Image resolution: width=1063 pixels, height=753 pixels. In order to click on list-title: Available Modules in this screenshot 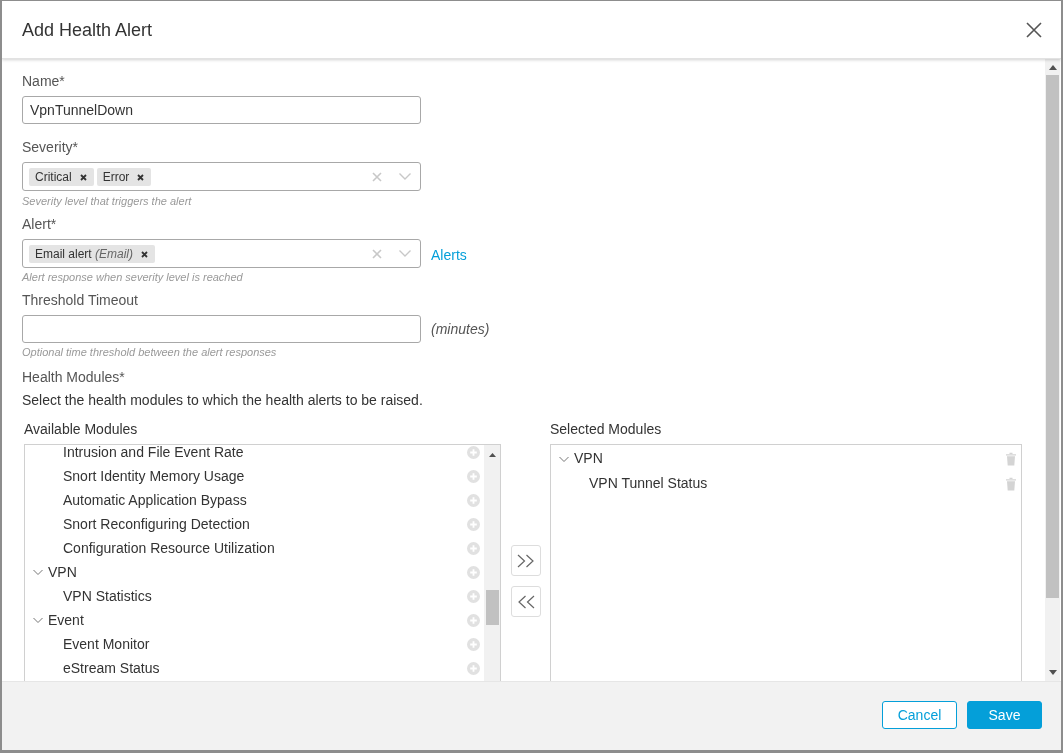, I will do `click(81, 429)`.